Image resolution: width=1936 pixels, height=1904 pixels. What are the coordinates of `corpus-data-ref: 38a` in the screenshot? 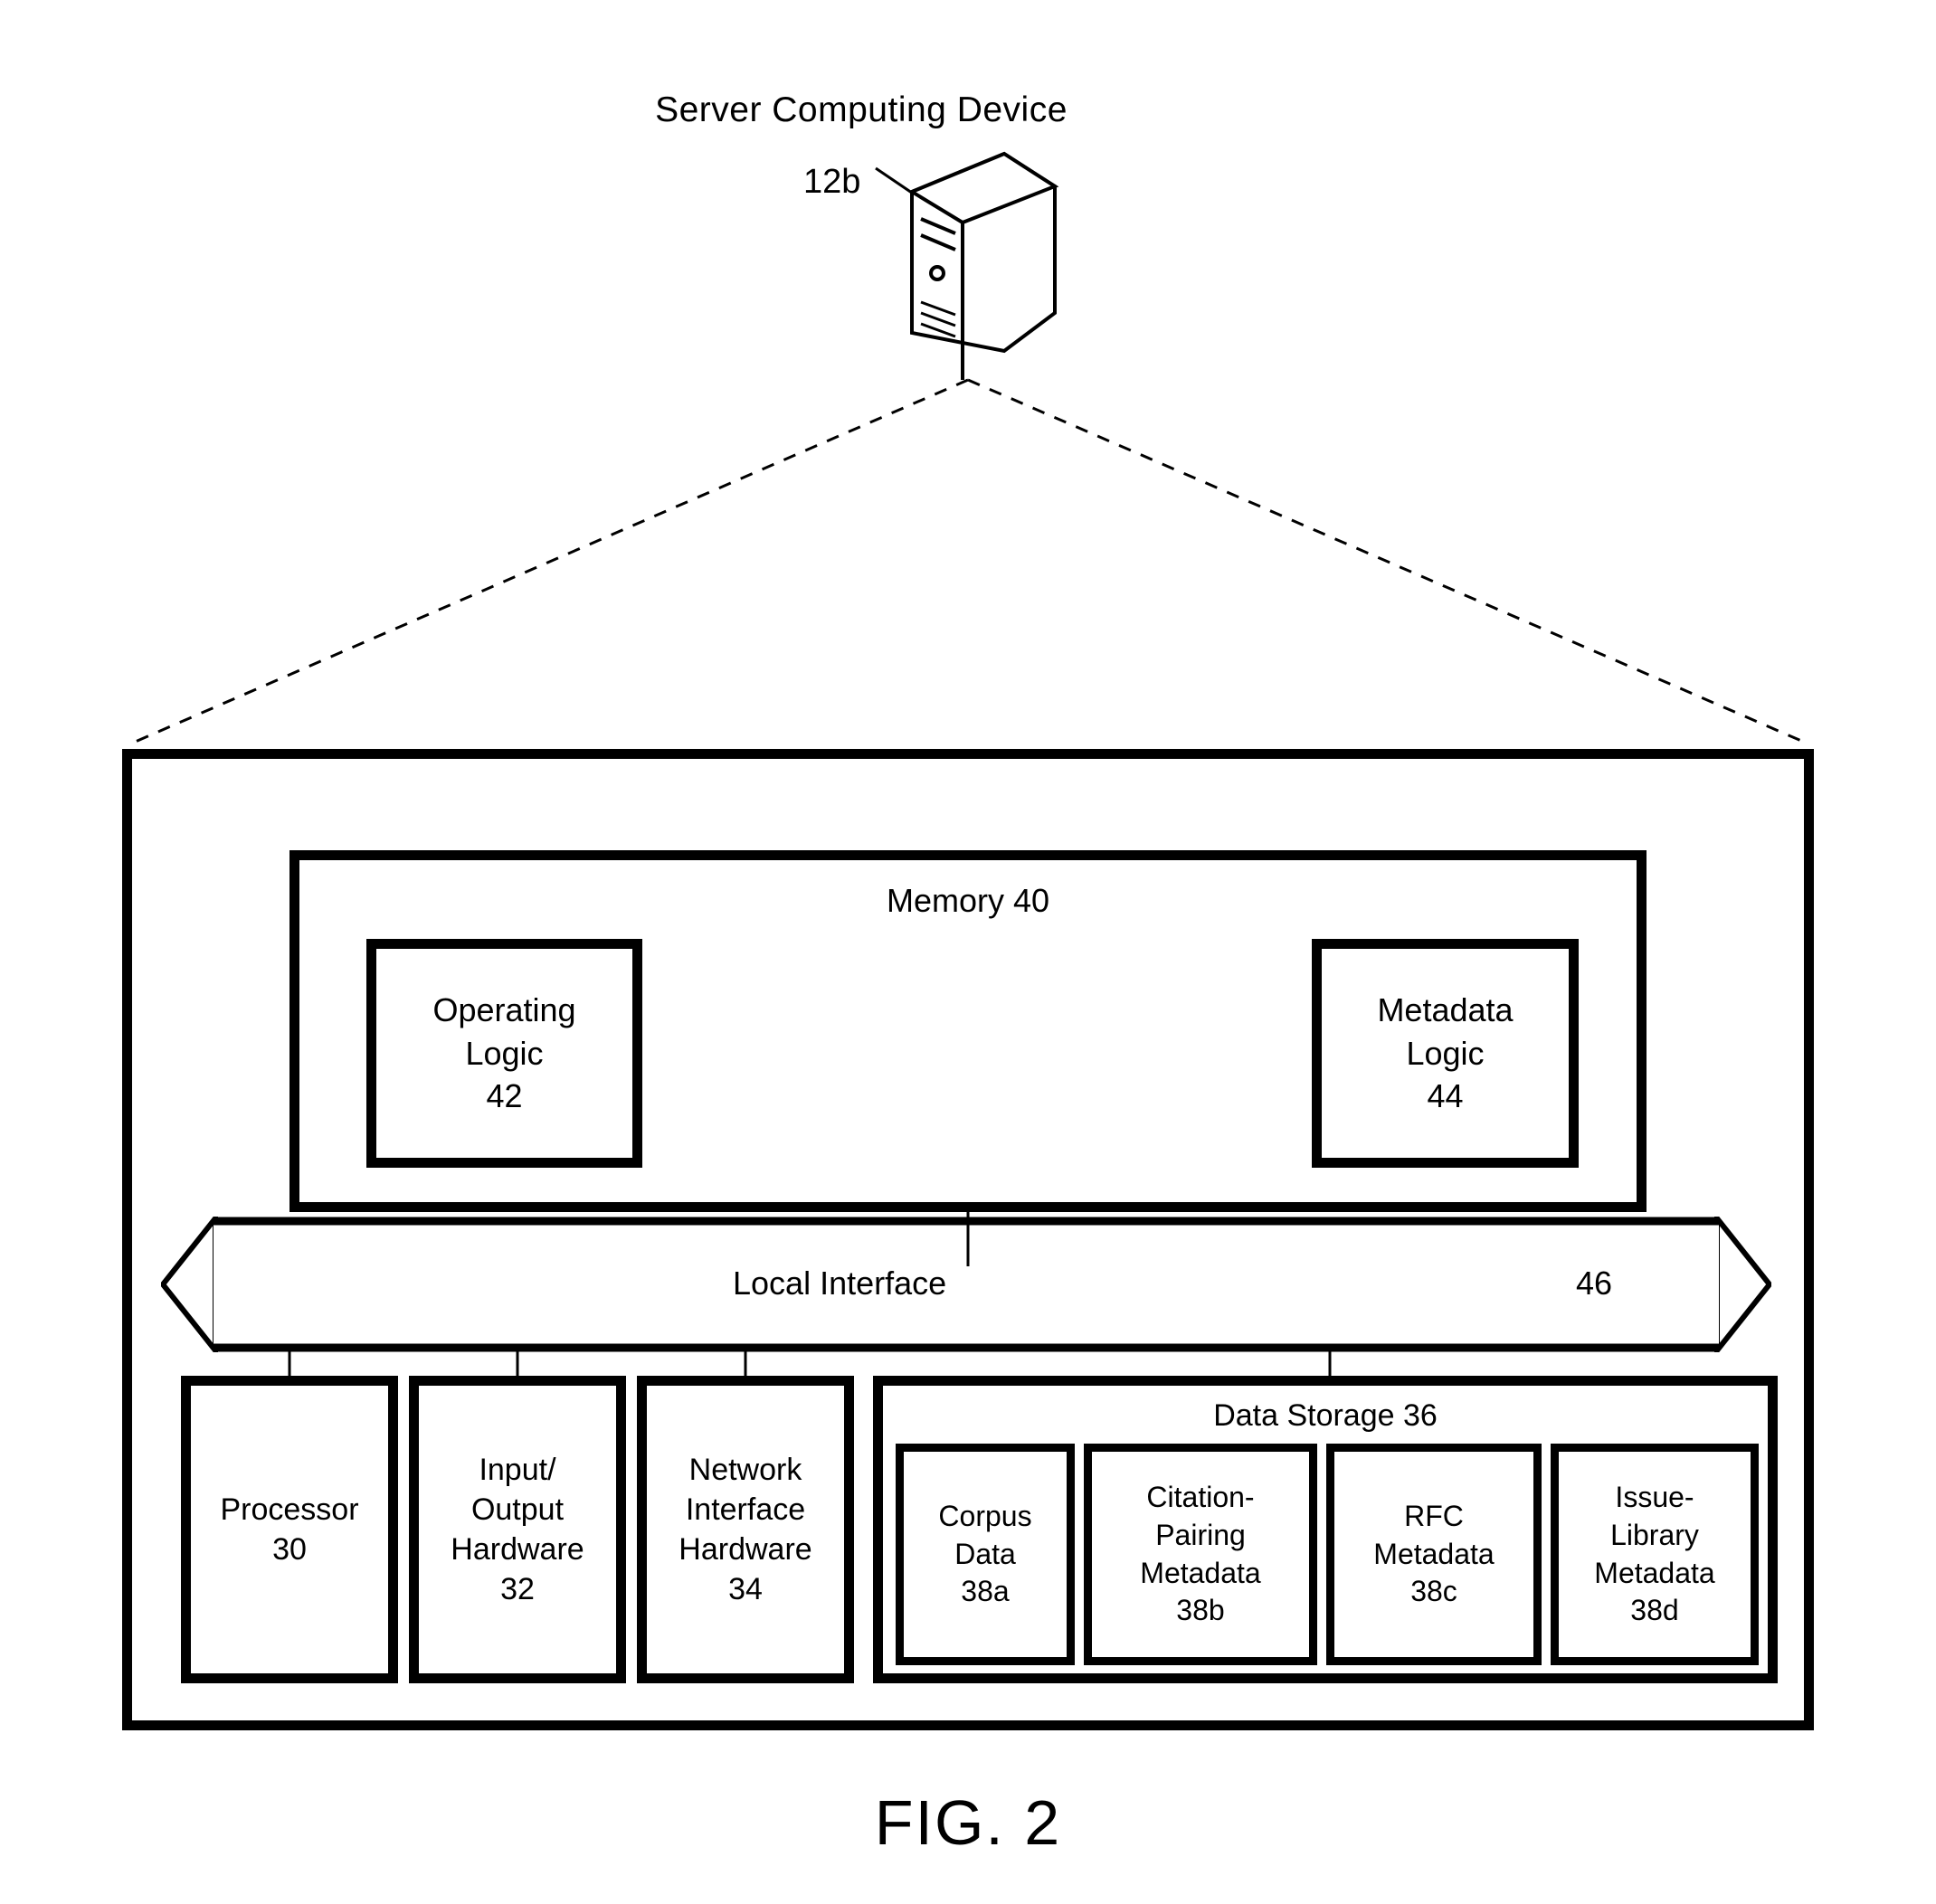 It's located at (985, 1591).